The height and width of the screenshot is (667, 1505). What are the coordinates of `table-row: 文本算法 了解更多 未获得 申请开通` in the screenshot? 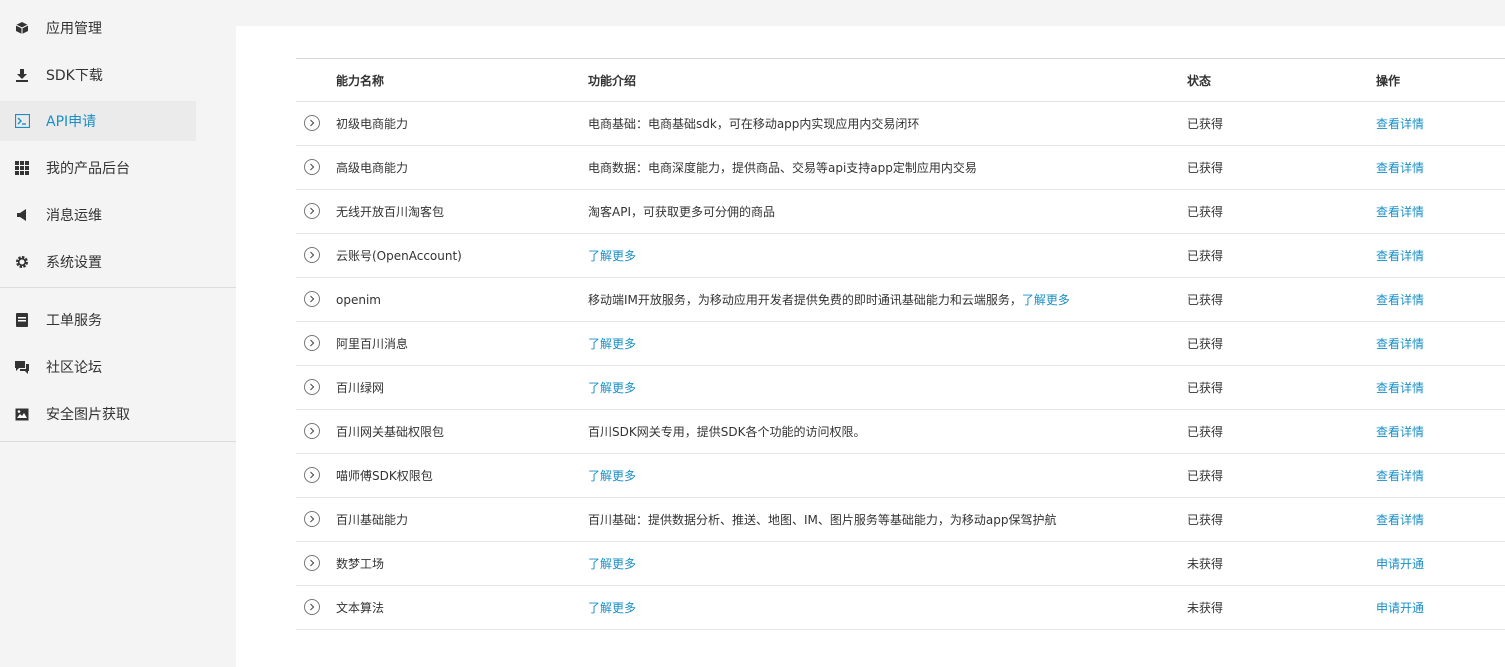 It's located at (900, 608).